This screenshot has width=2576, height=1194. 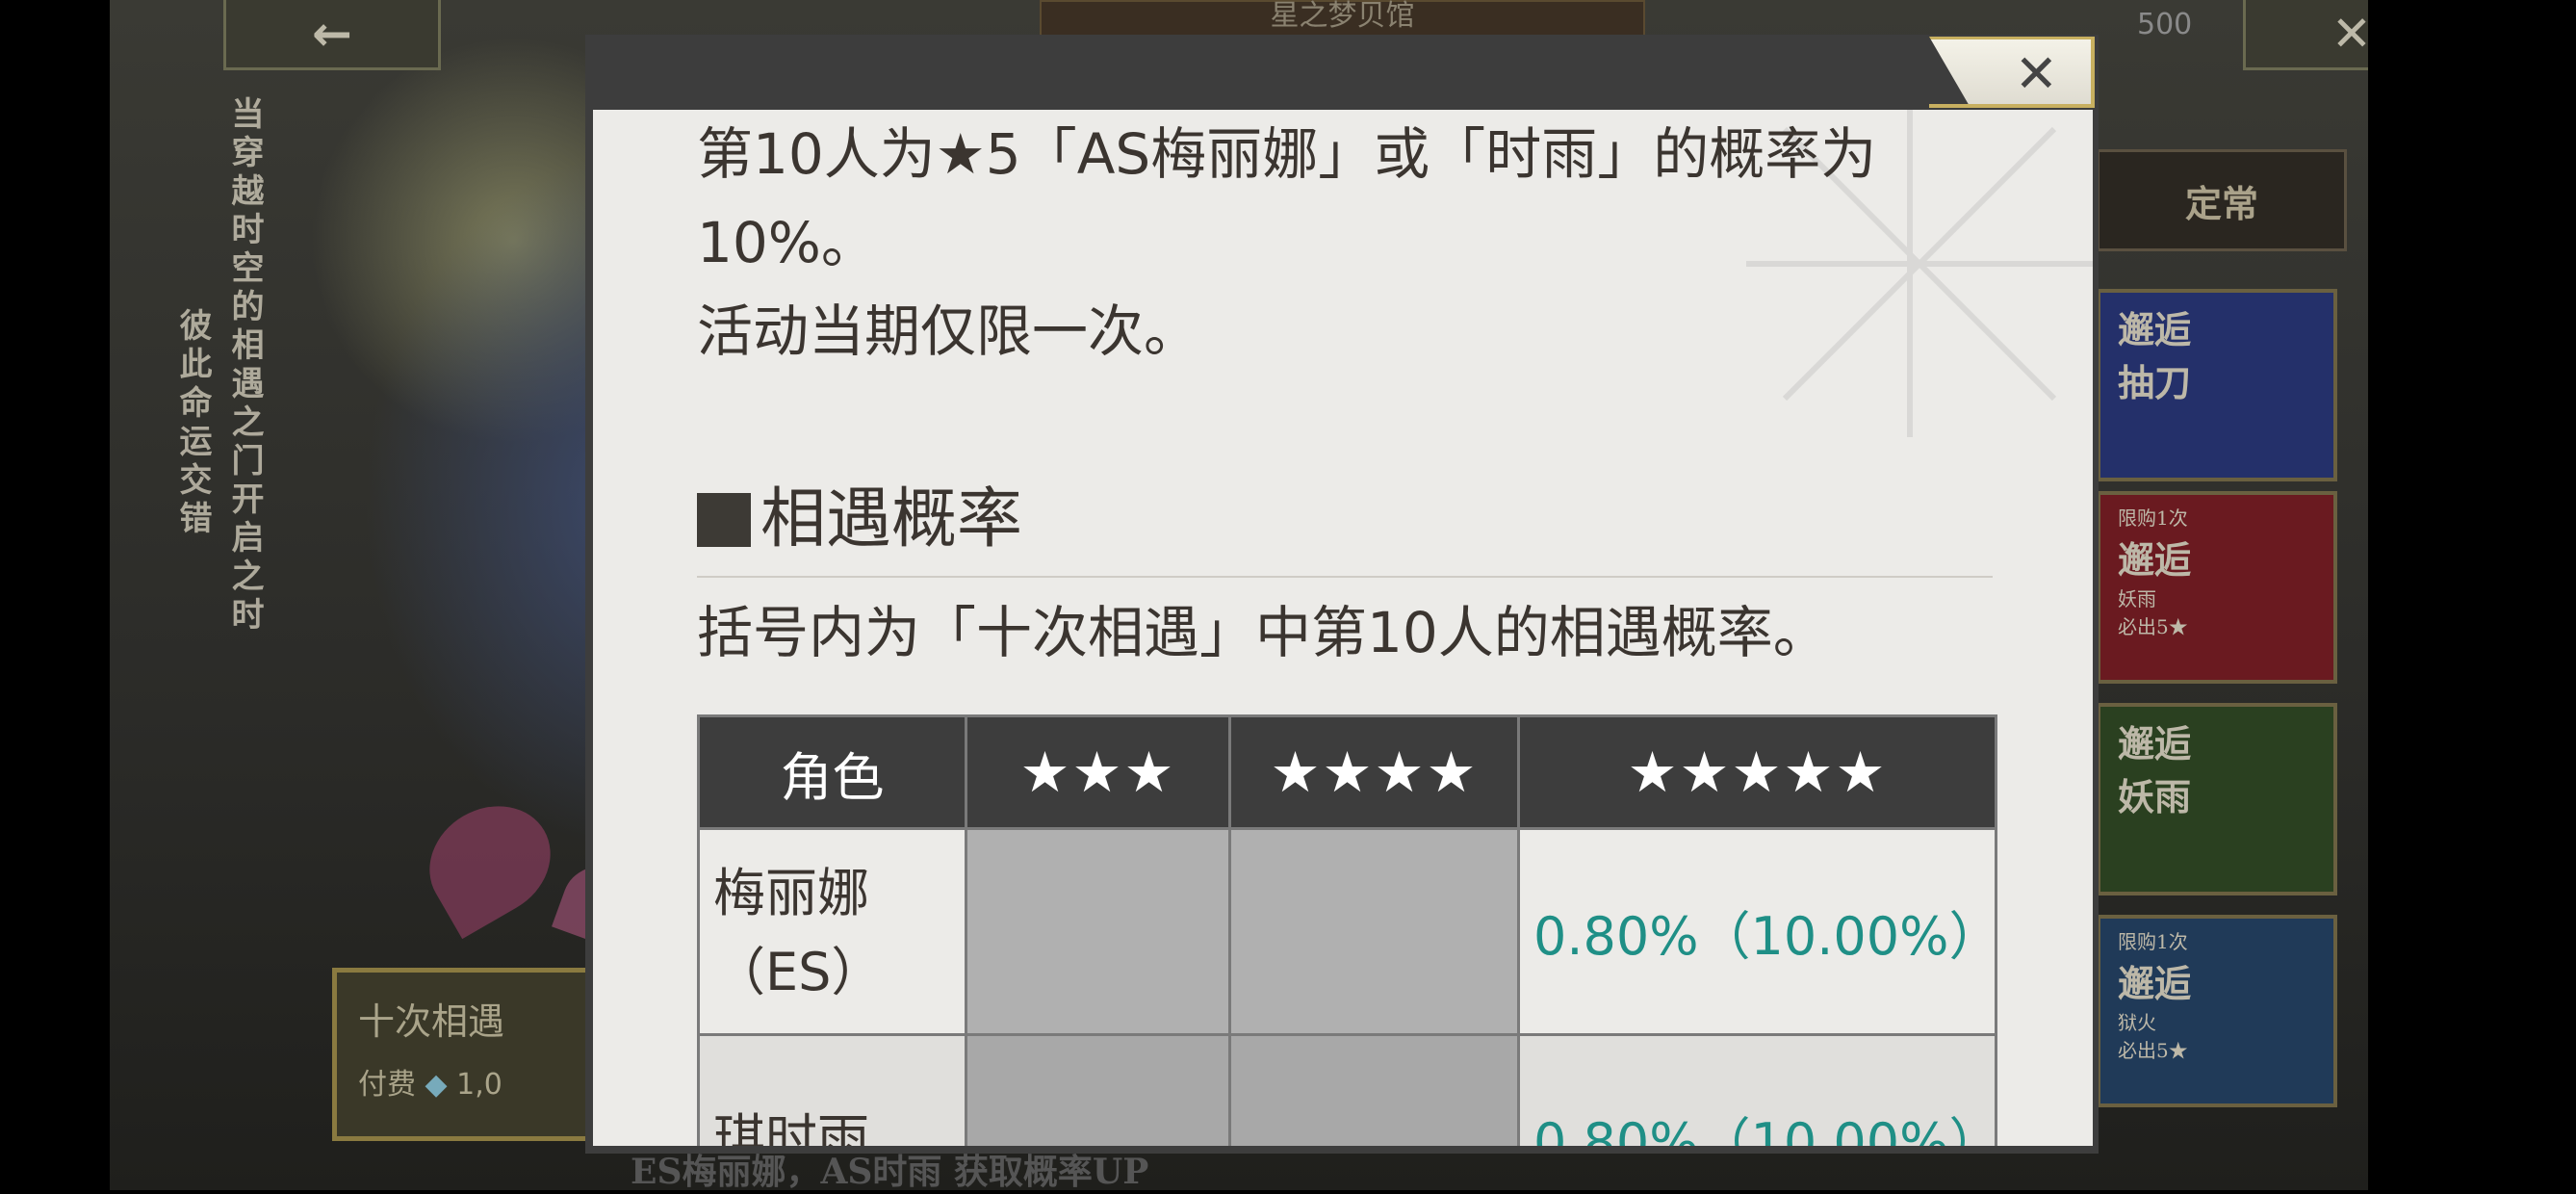 I want to click on column-header-5star: ★★★★★, so click(x=1757, y=772).